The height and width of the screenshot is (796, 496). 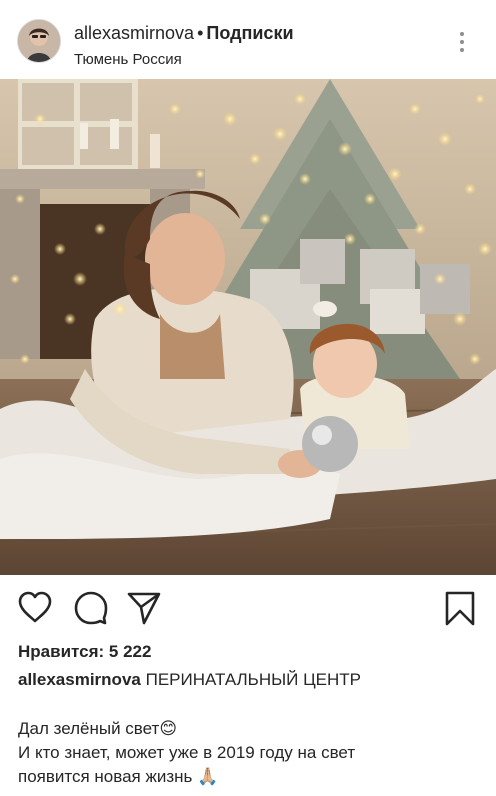 I want to click on follow-button: Подписки, so click(x=249, y=33).